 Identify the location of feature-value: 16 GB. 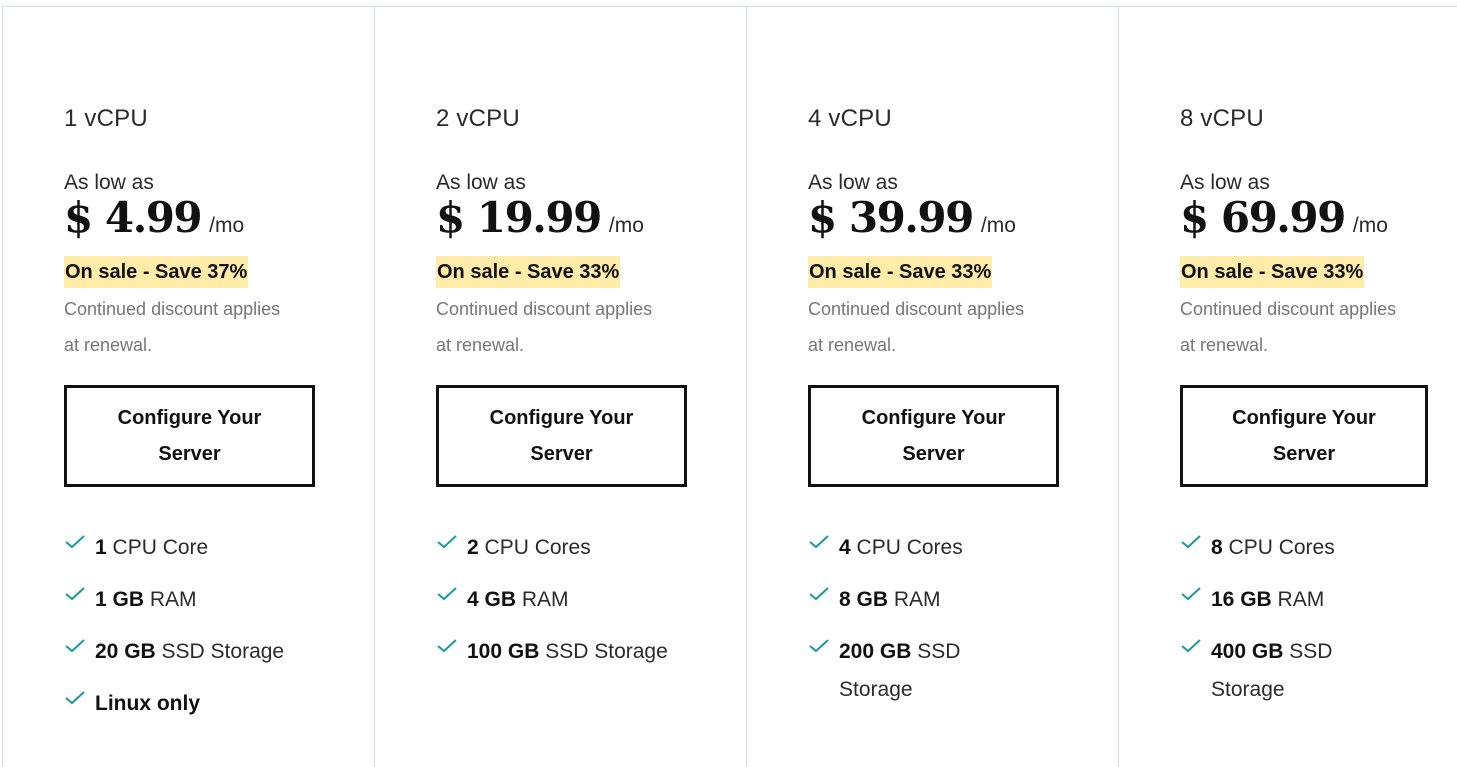
(1241, 599).